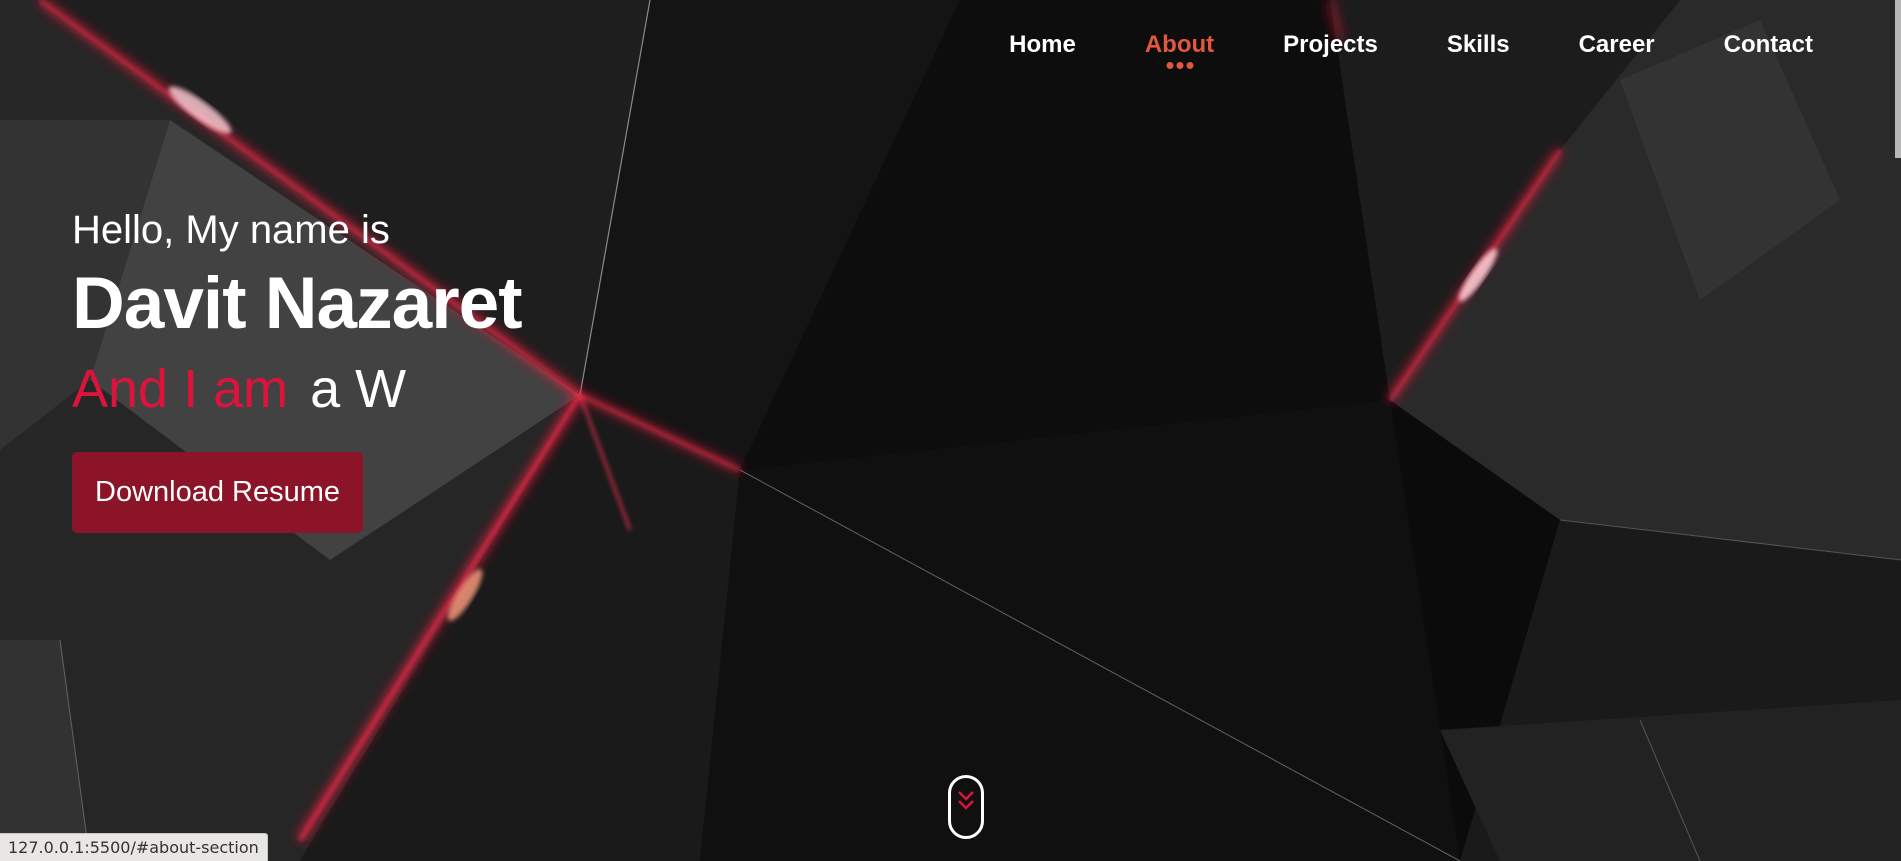  I want to click on nav-item-skills: Skills, so click(1478, 45).